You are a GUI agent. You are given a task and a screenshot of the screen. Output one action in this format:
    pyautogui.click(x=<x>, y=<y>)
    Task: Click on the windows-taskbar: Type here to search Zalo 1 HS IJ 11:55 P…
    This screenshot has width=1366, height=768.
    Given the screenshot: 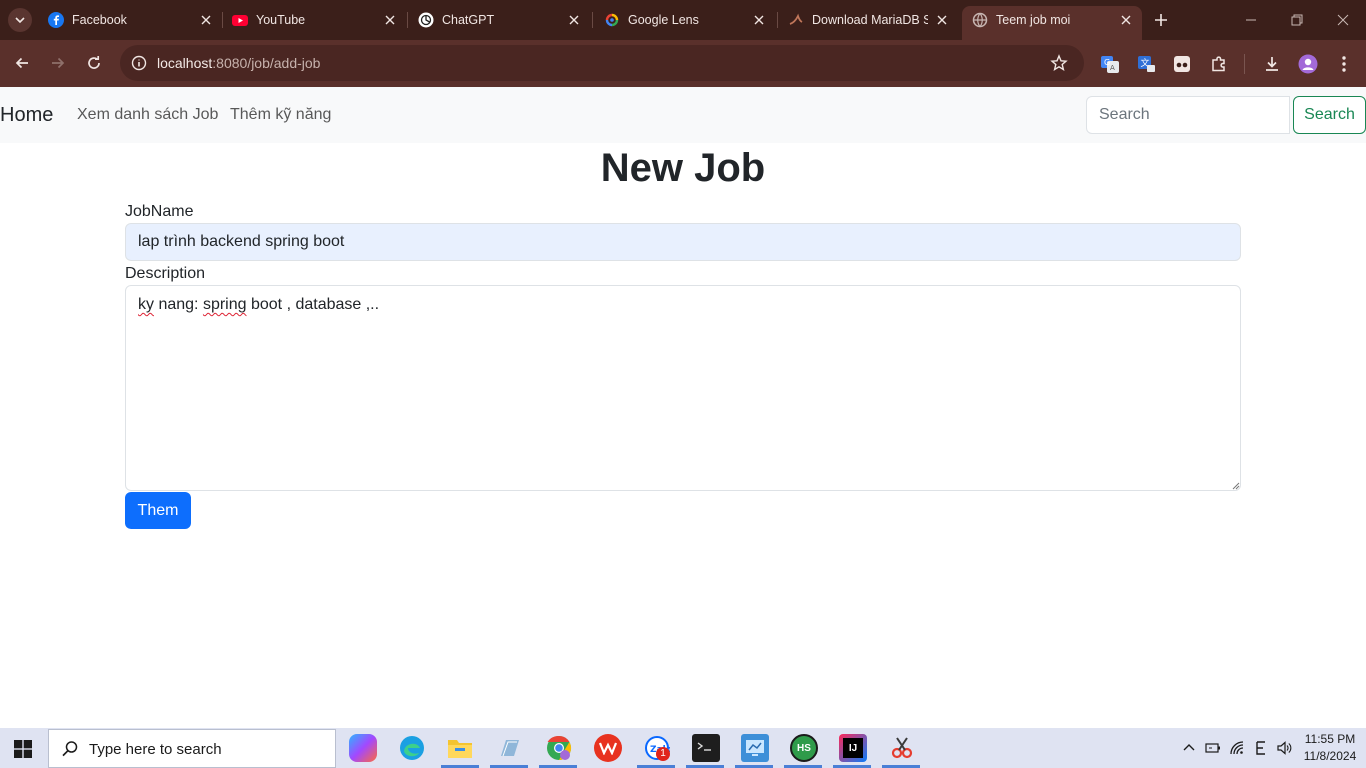 What is the action you would take?
    pyautogui.click(x=683, y=748)
    